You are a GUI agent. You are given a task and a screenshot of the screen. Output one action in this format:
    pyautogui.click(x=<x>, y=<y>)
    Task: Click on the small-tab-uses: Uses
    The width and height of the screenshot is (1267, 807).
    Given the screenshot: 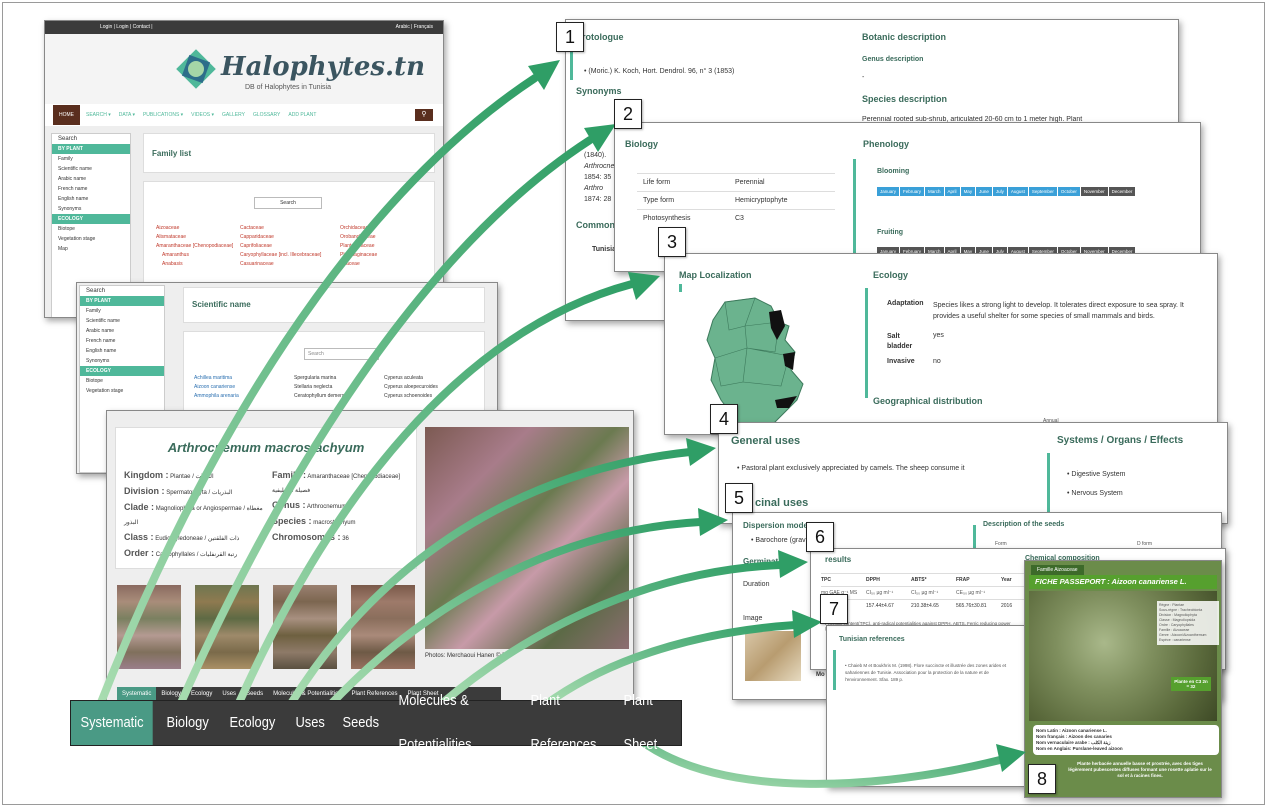 What is the action you would take?
    pyautogui.click(x=229, y=694)
    